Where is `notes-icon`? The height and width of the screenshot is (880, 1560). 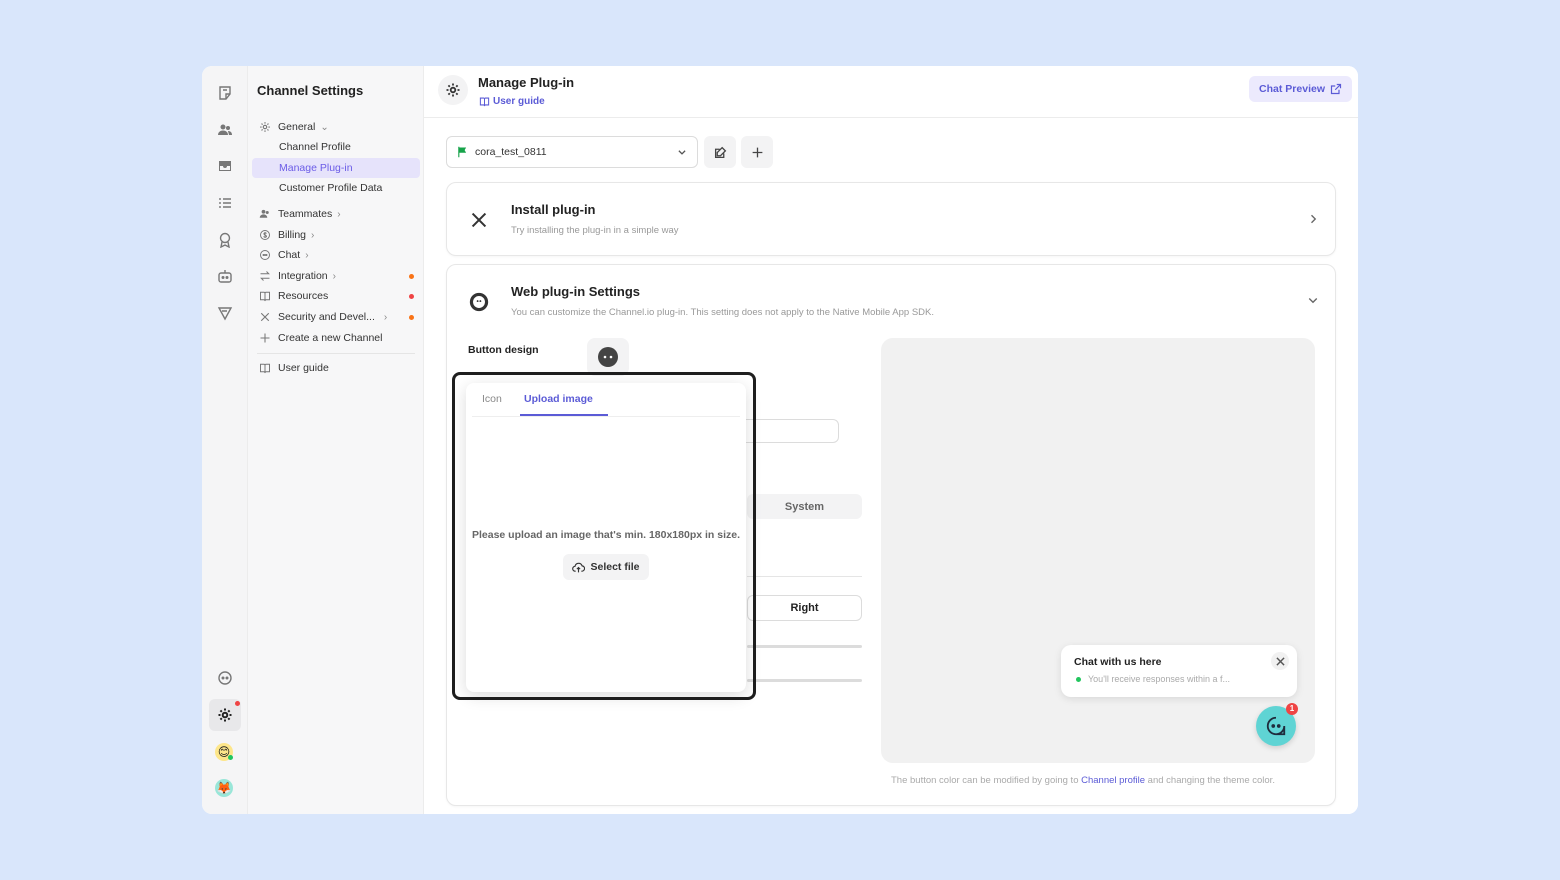
notes-icon is located at coordinates (225, 93).